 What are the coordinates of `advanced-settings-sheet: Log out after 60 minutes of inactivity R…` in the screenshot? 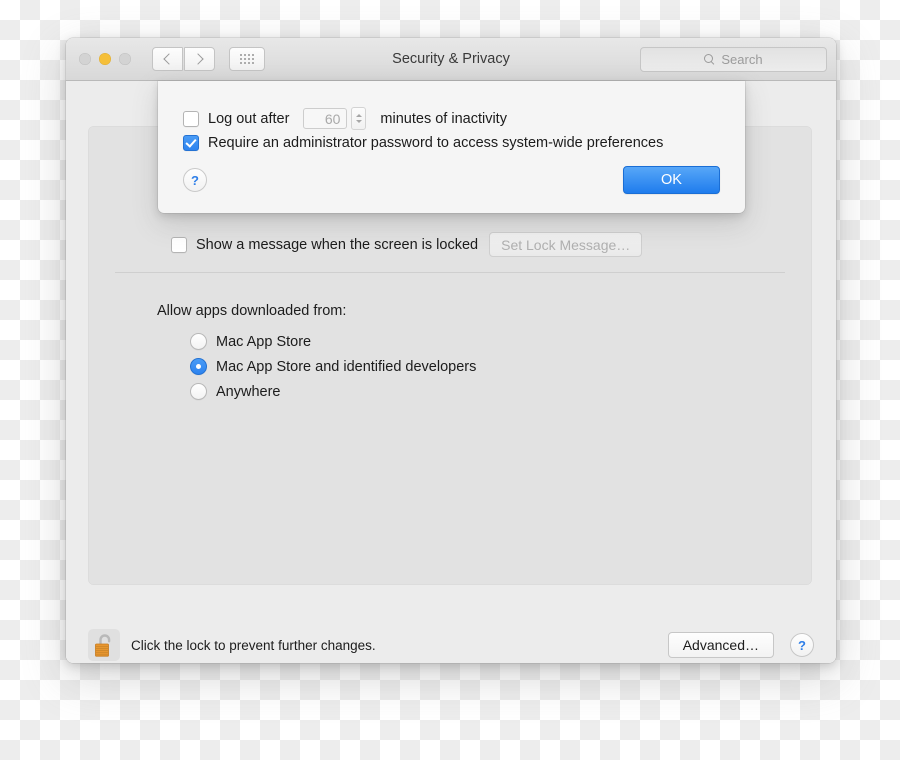 It's located at (451, 147).